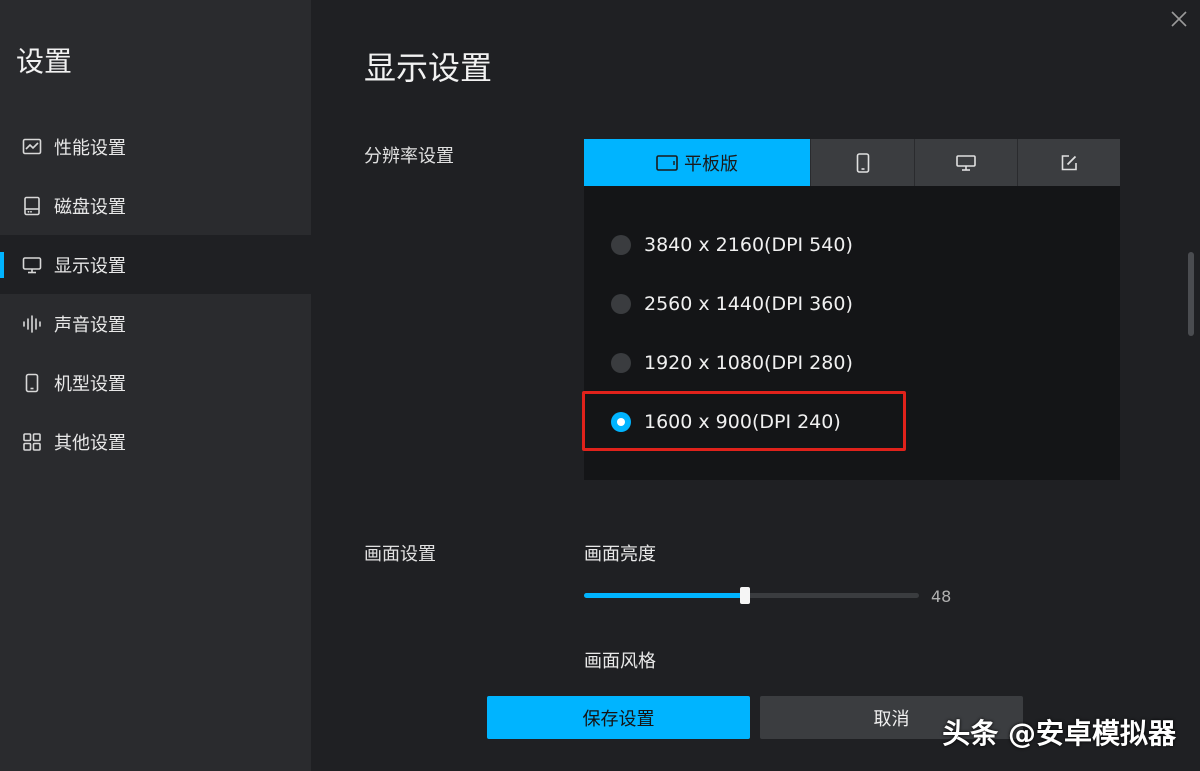 This screenshot has height=771, width=1200. What do you see at coordinates (748, 304) in the screenshot?
I see `resolution-option-label: 2560 x 1440(DPI 360)` at bounding box center [748, 304].